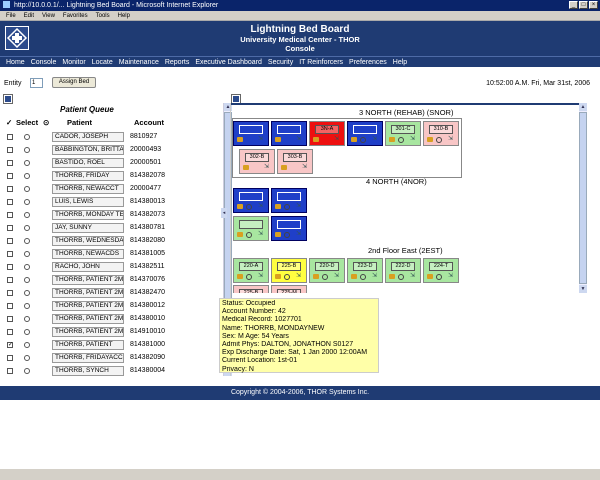  What do you see at coordinates (11, 15) in the screenshot?
I see `menu-file: File` at bounding box center [11, 15].